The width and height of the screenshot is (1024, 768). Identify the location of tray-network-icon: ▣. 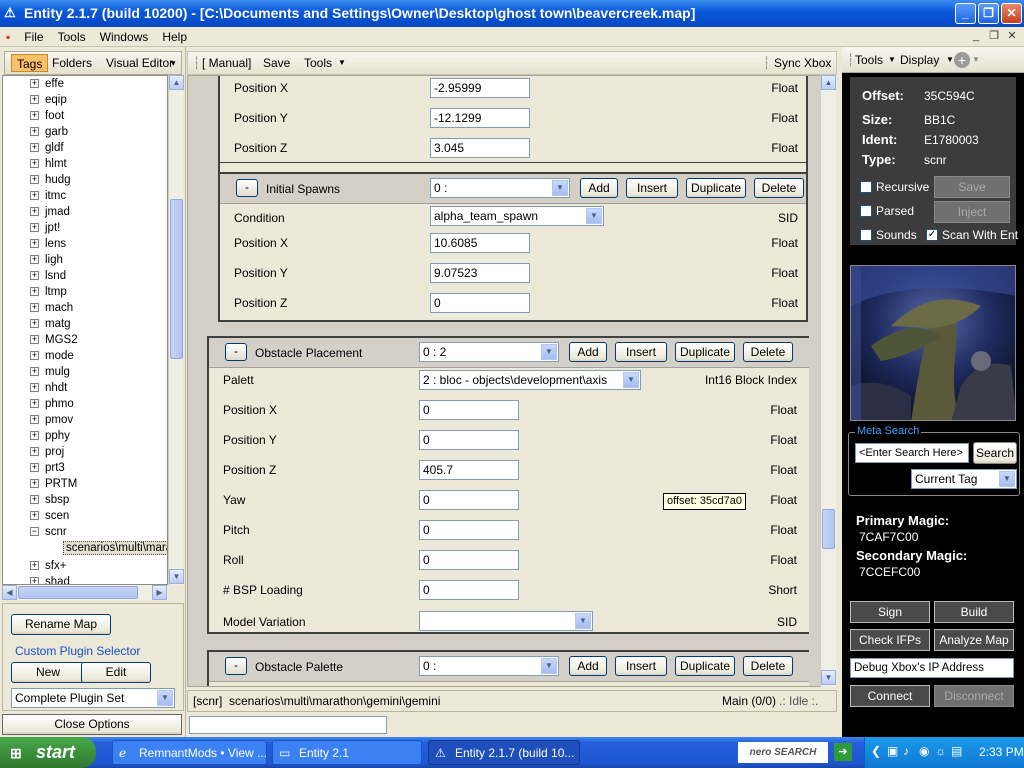
(892, 751).